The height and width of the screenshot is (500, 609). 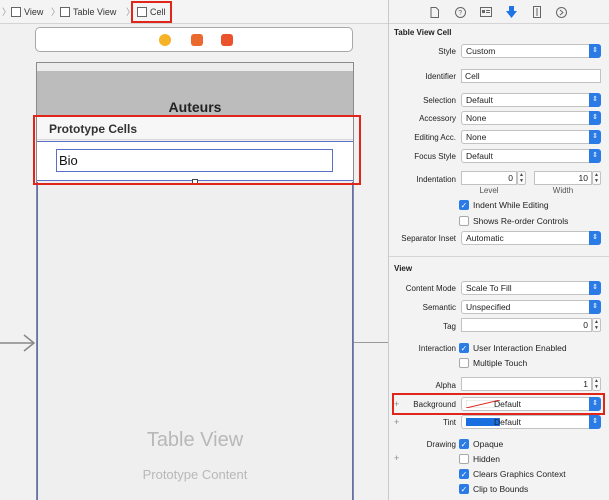 What do you see at coordinates (423, 32) in the screenshot?
I see `section-title-table-view-cell: Table View Cell` at bounding box center [423, 32].